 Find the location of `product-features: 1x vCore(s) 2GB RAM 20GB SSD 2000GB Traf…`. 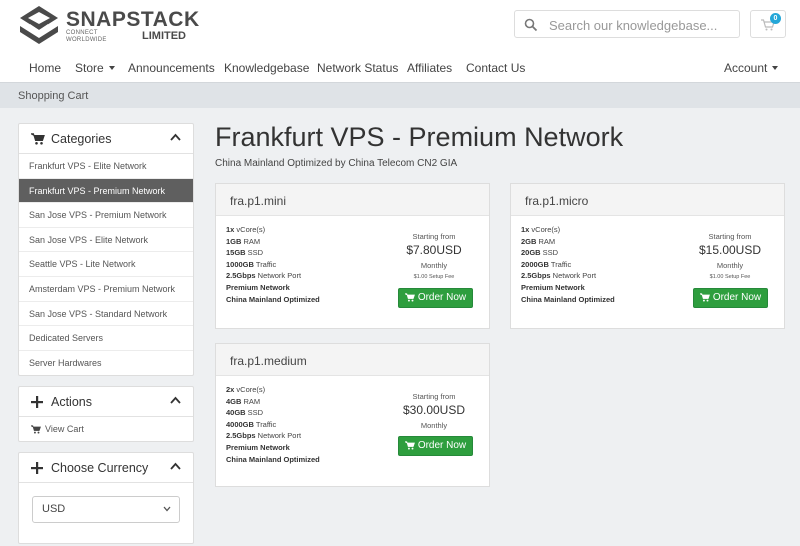

product-features: 1x vCore(s) 2GB RAM 20GB SSD 2000GB Traf… is located at coordinates (568, 264).